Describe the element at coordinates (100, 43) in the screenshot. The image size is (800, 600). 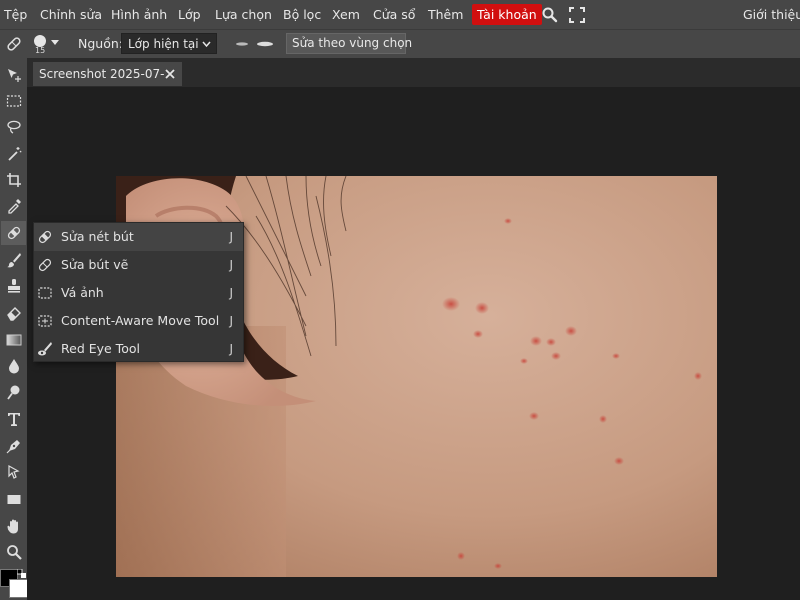
I see `source-label: Nguồn:` at that location.